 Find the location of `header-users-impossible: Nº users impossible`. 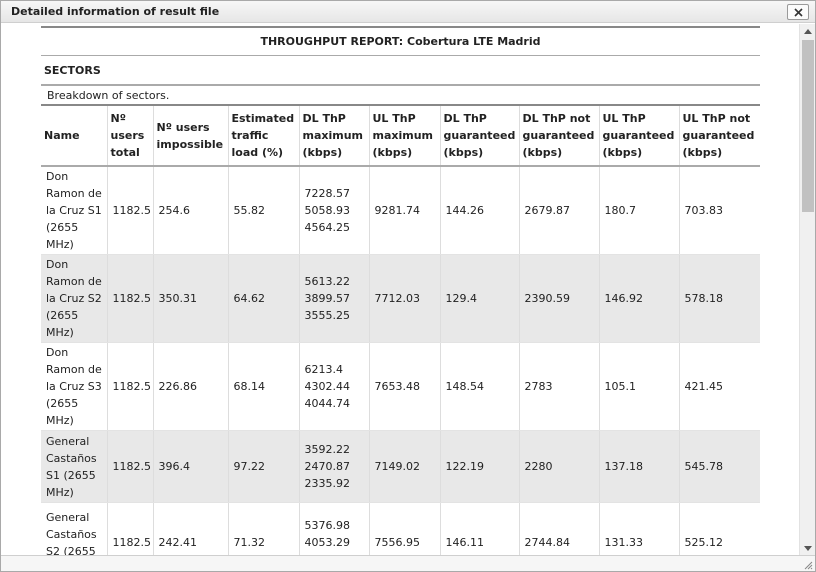

header-users-impossible: Nº users impossible is located at coordinates (190, 136).